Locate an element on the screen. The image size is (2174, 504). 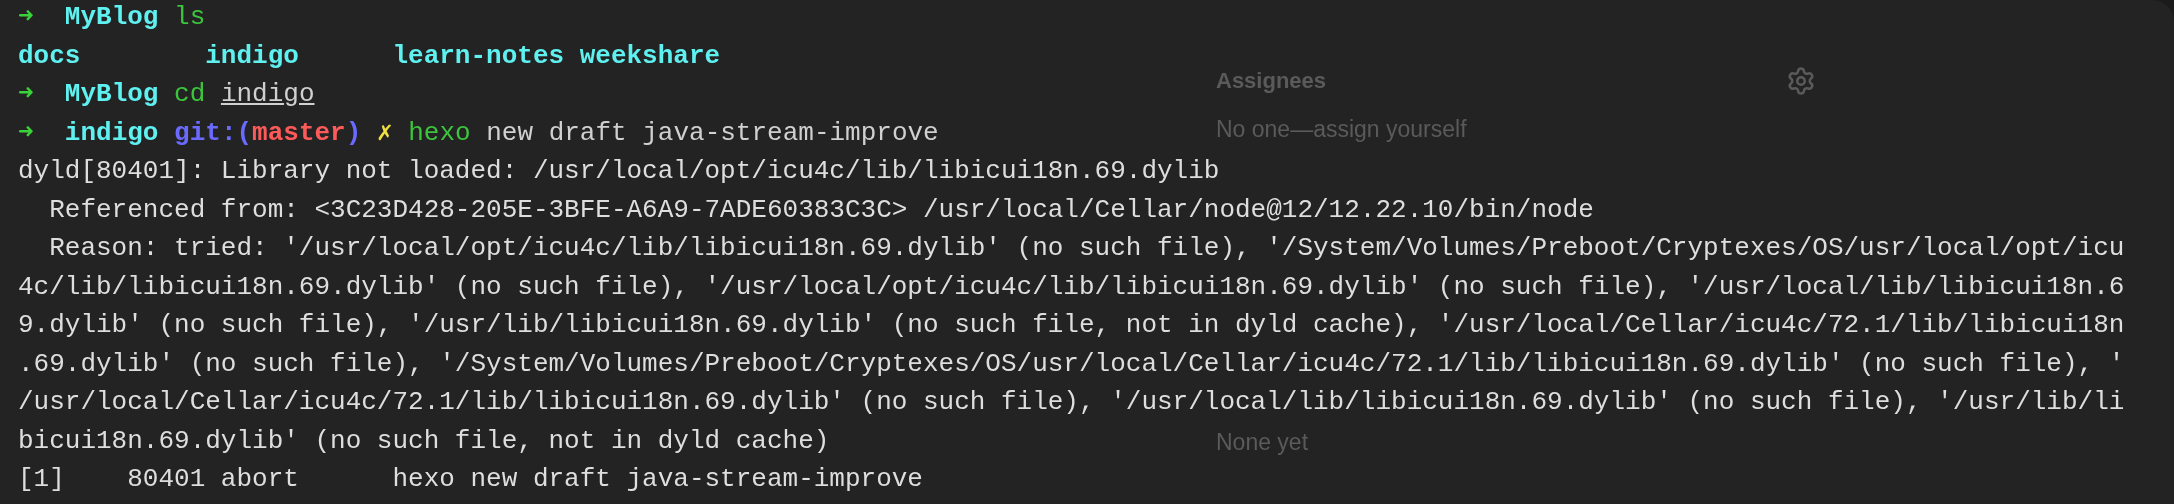
directory-listing: docs indigo learn-notes weekshare is located at coordinates (369, 55).